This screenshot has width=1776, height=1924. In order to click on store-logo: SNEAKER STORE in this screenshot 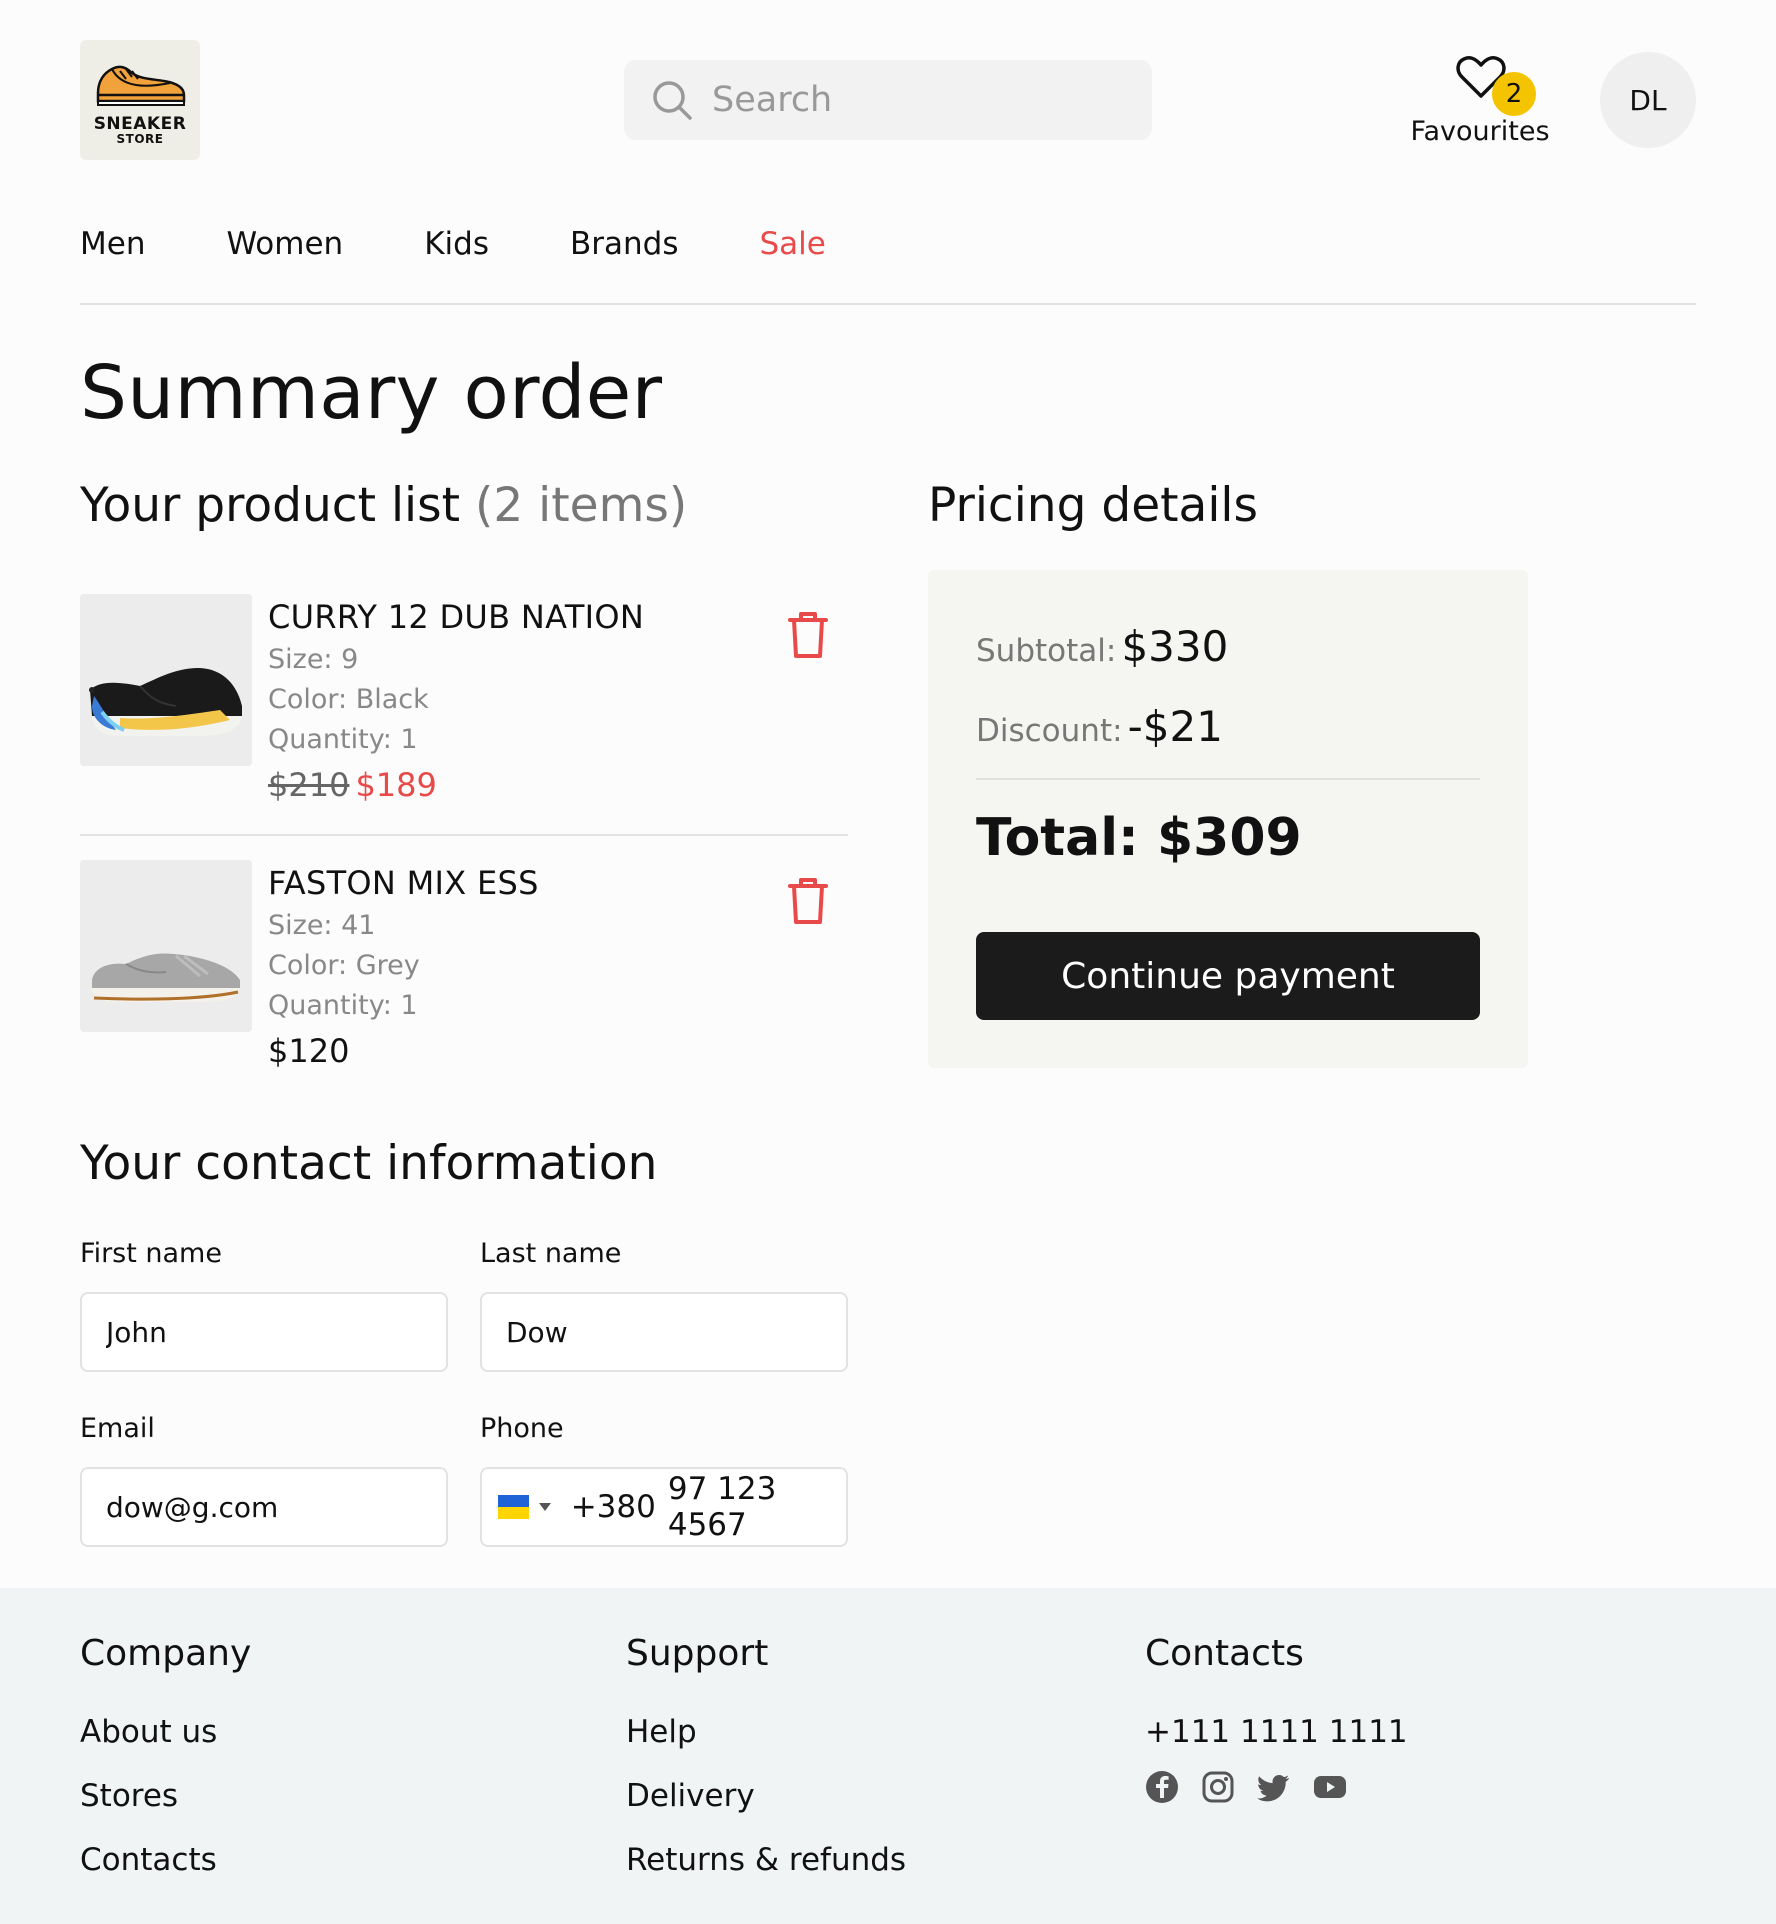, I will do `click(140, 100)`.